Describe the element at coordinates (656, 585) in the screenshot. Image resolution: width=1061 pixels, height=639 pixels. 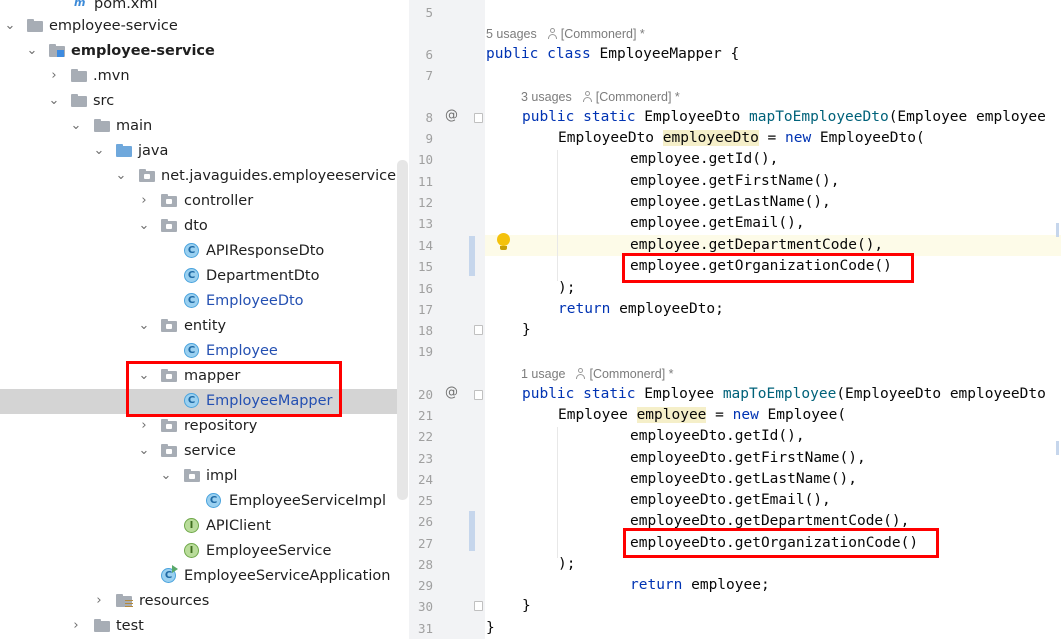
I see `keyword: return` at that location.